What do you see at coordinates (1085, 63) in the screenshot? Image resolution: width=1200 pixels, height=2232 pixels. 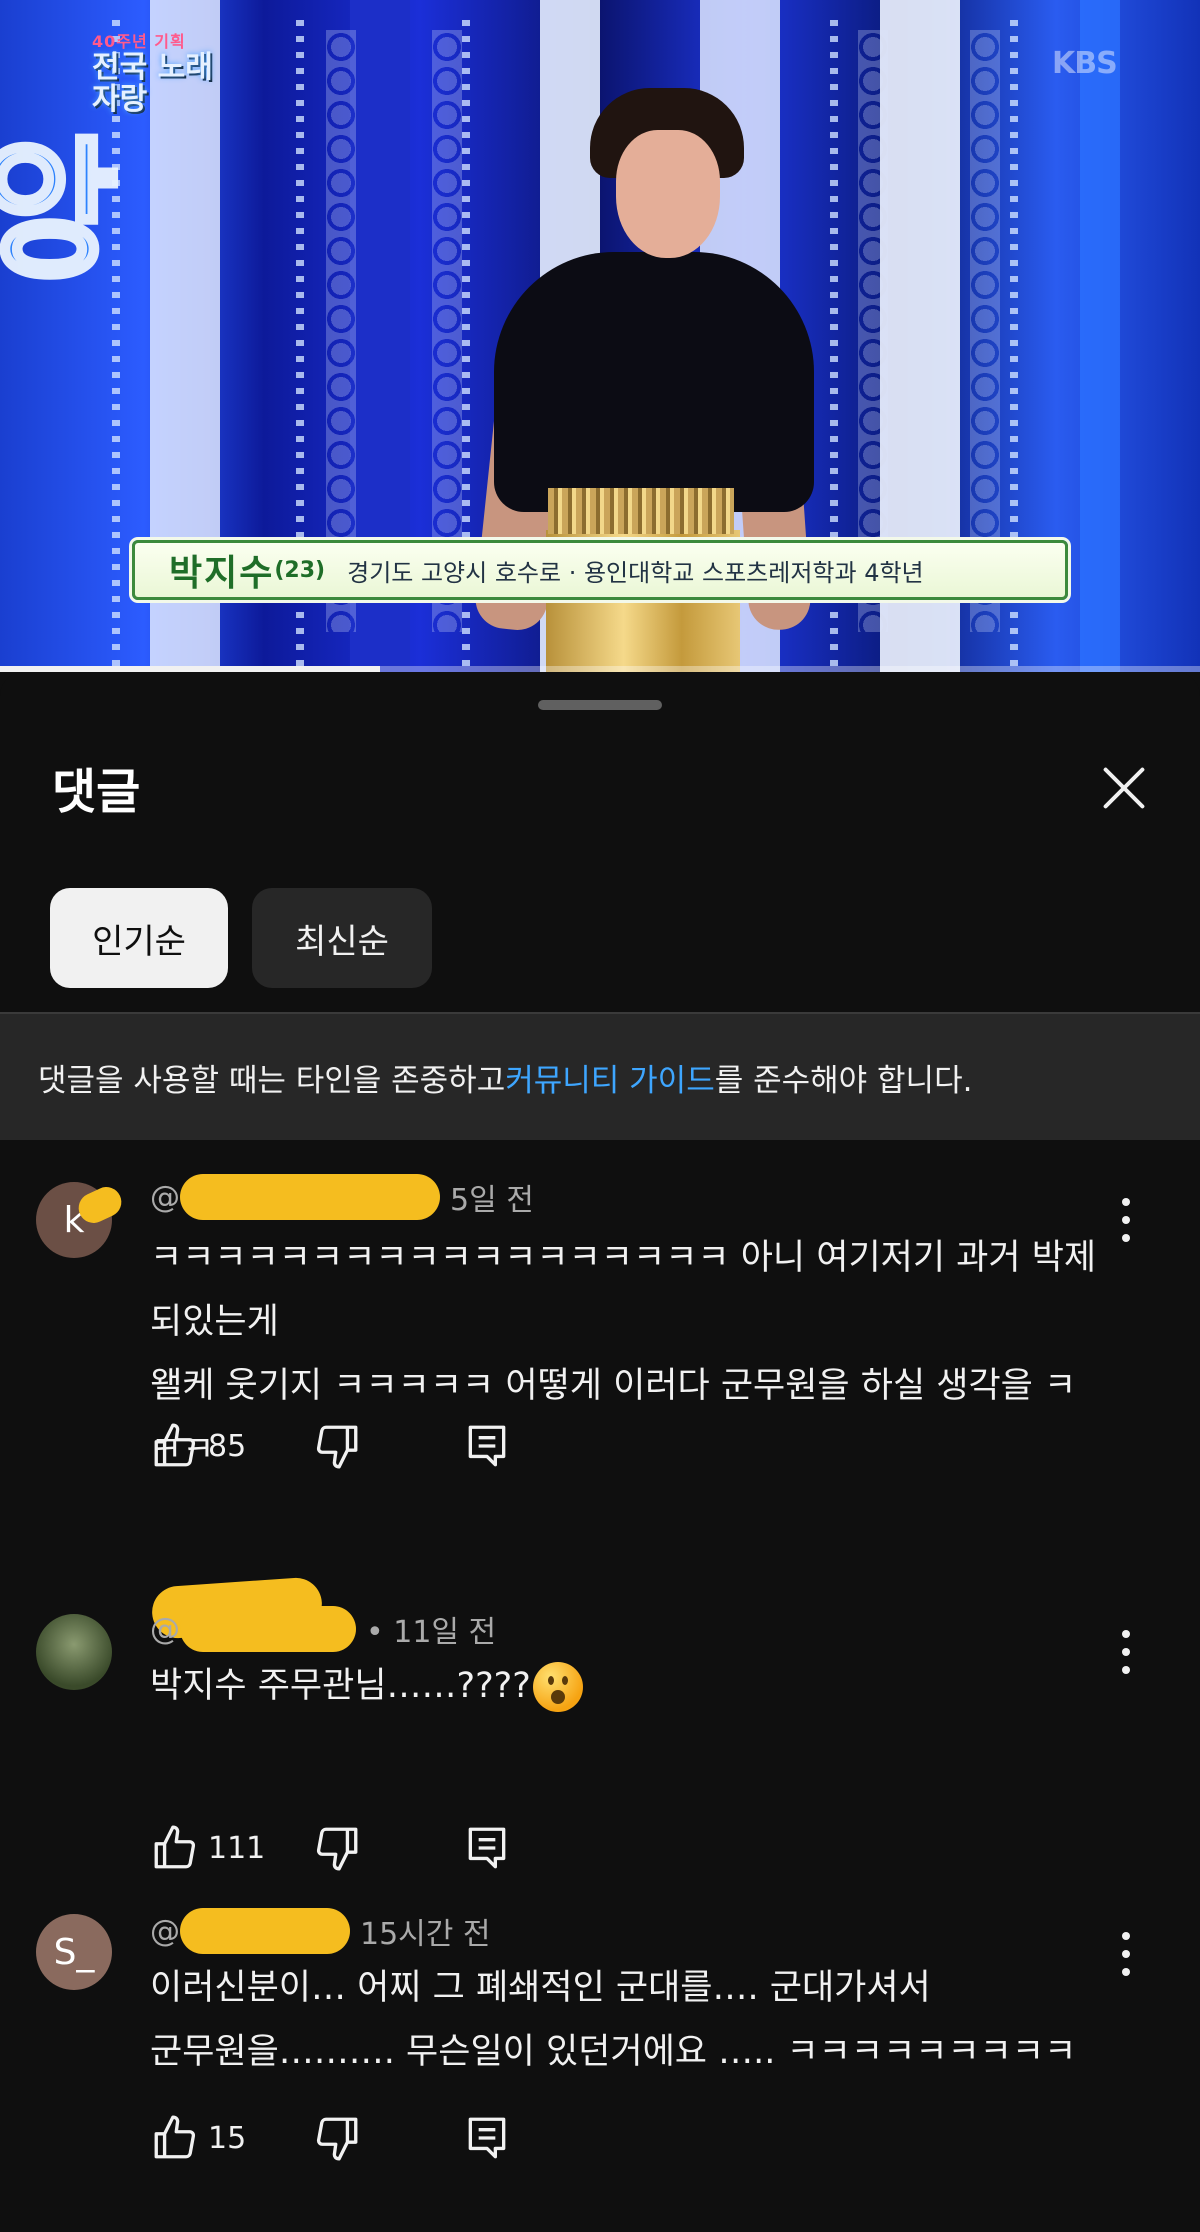 I see `channel-watermark: KBS` at bounding box center [1085, 63].